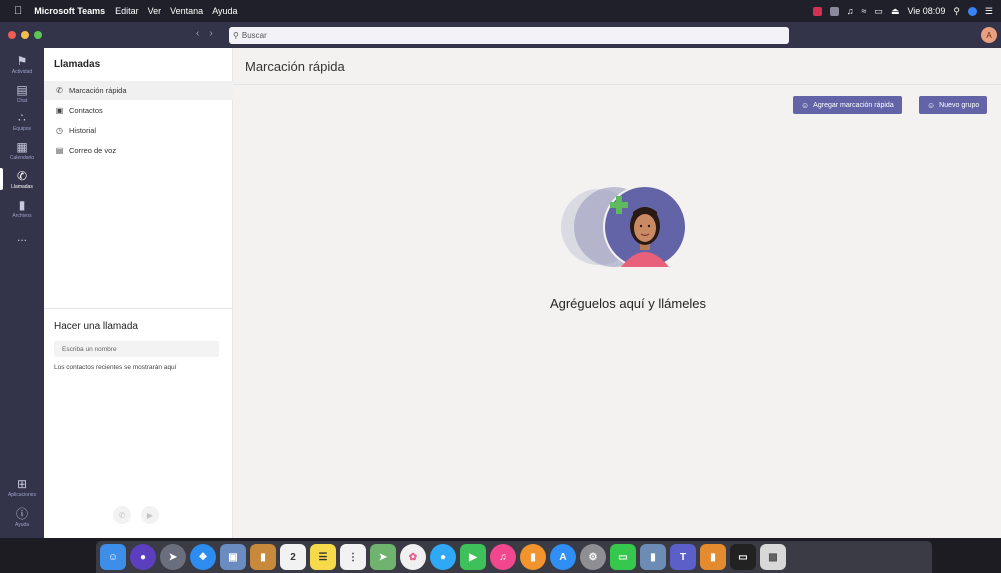 The width and height of the screenshot is (1001, 573). Describe the element at coordinates (713, 557) in the screenshot. I see `downloads-folder-icon: ▮` at that location.